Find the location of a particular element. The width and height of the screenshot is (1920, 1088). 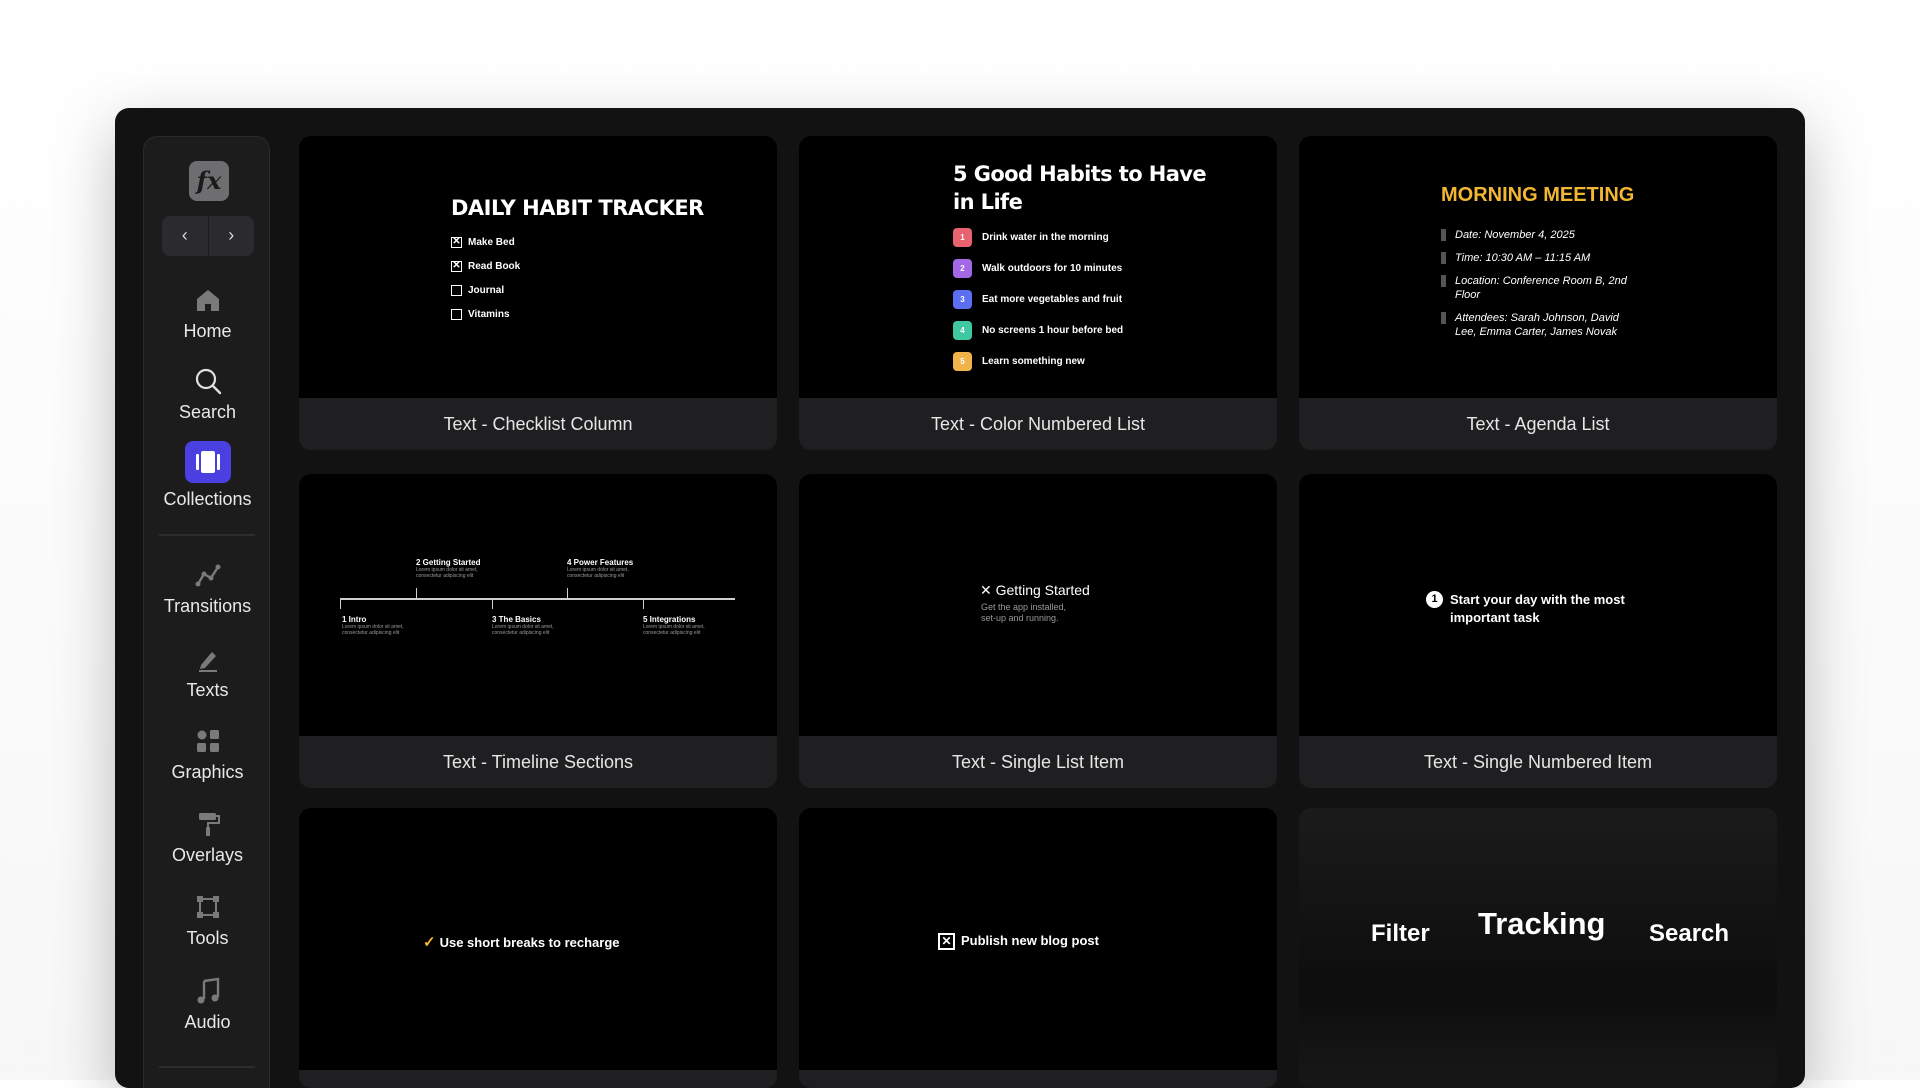

preview-title: MORNING MEETING is located at coordinates (1538, 195).